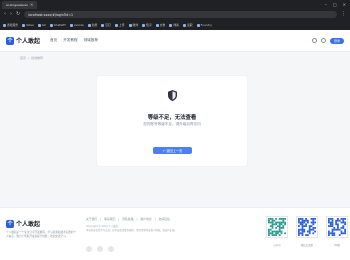 This screenshot has height=260, width=350. I want to click on qr-caption: 公众号, so click(277, 245).